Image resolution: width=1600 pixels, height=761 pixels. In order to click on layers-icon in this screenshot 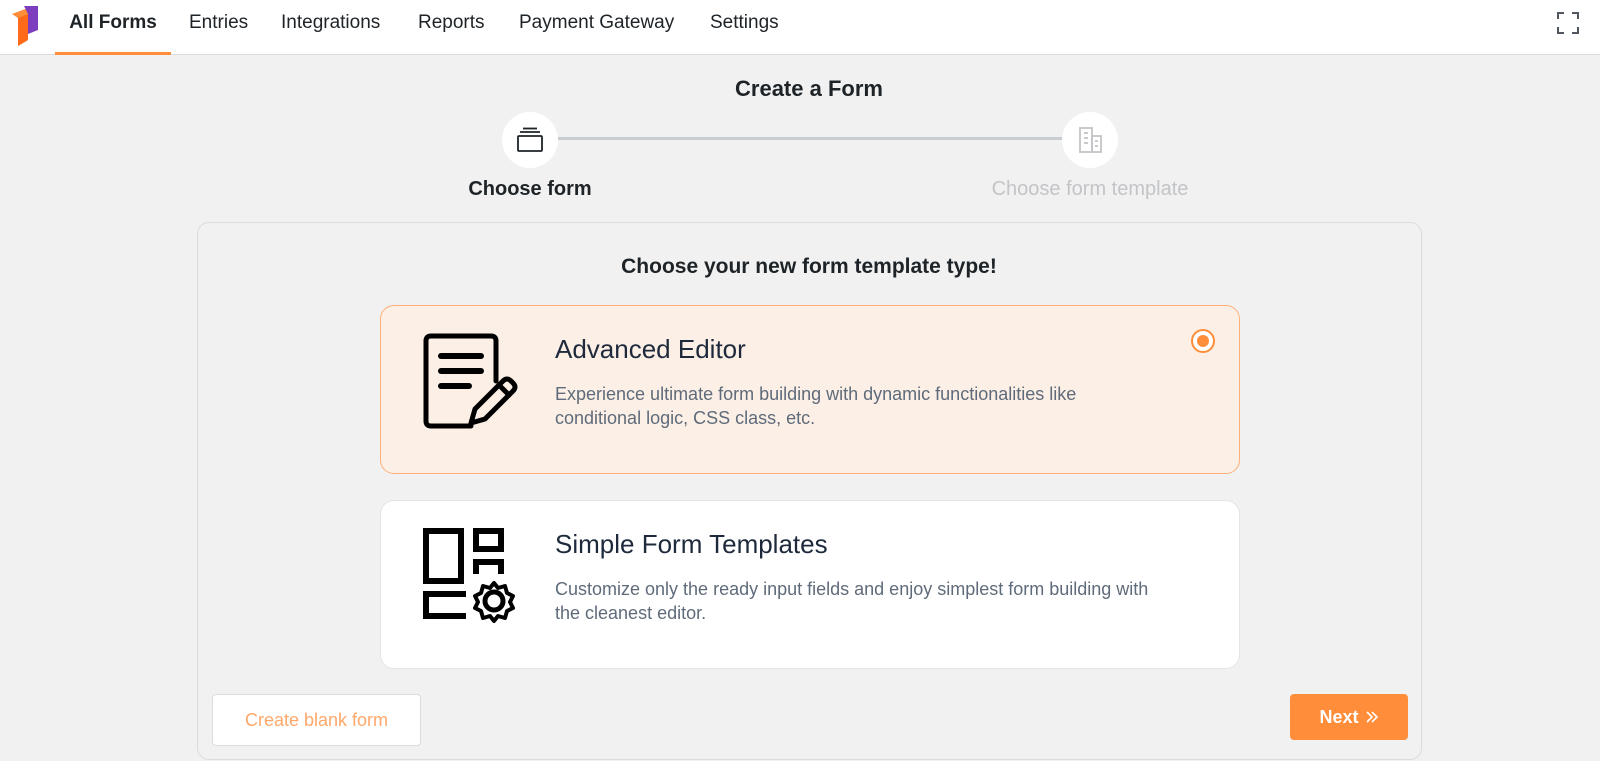, I will do `click(530, 139)`.